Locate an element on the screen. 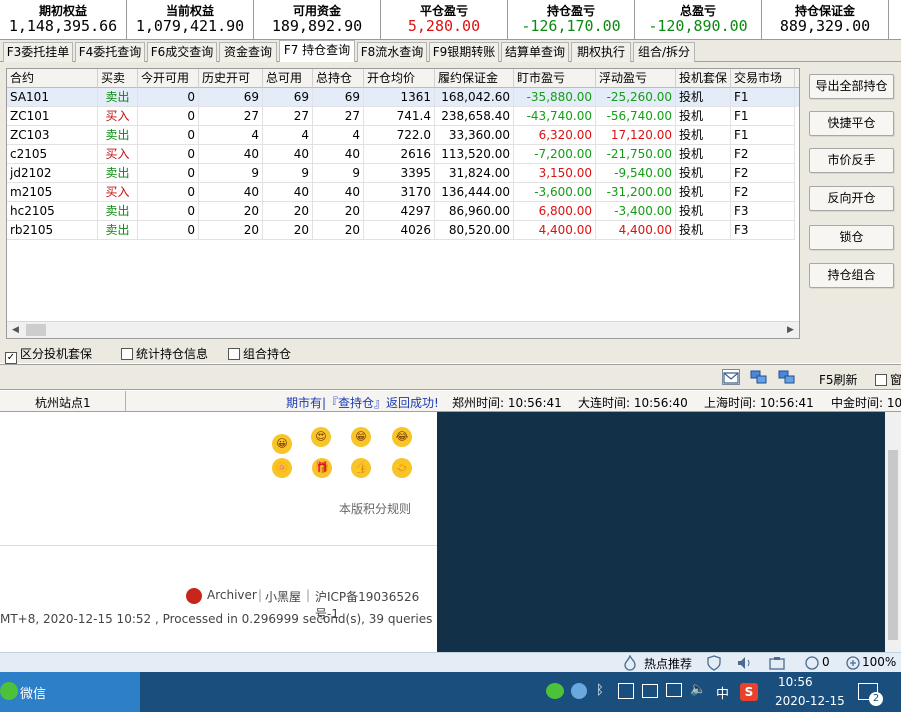 The width and height of the screenshot is (901, 712). tab-flow-query: F8流水查询 is located at coordinates (392, 52).